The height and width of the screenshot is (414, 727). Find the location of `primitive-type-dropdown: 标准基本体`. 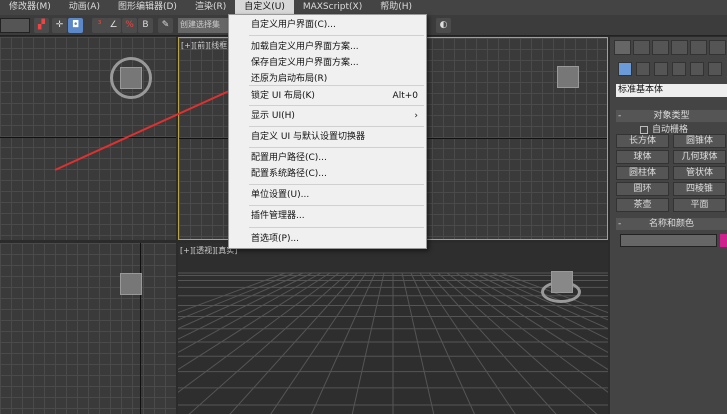

primitive-type-dropdown: 标准基本体 is located at coordinates (671, 90).